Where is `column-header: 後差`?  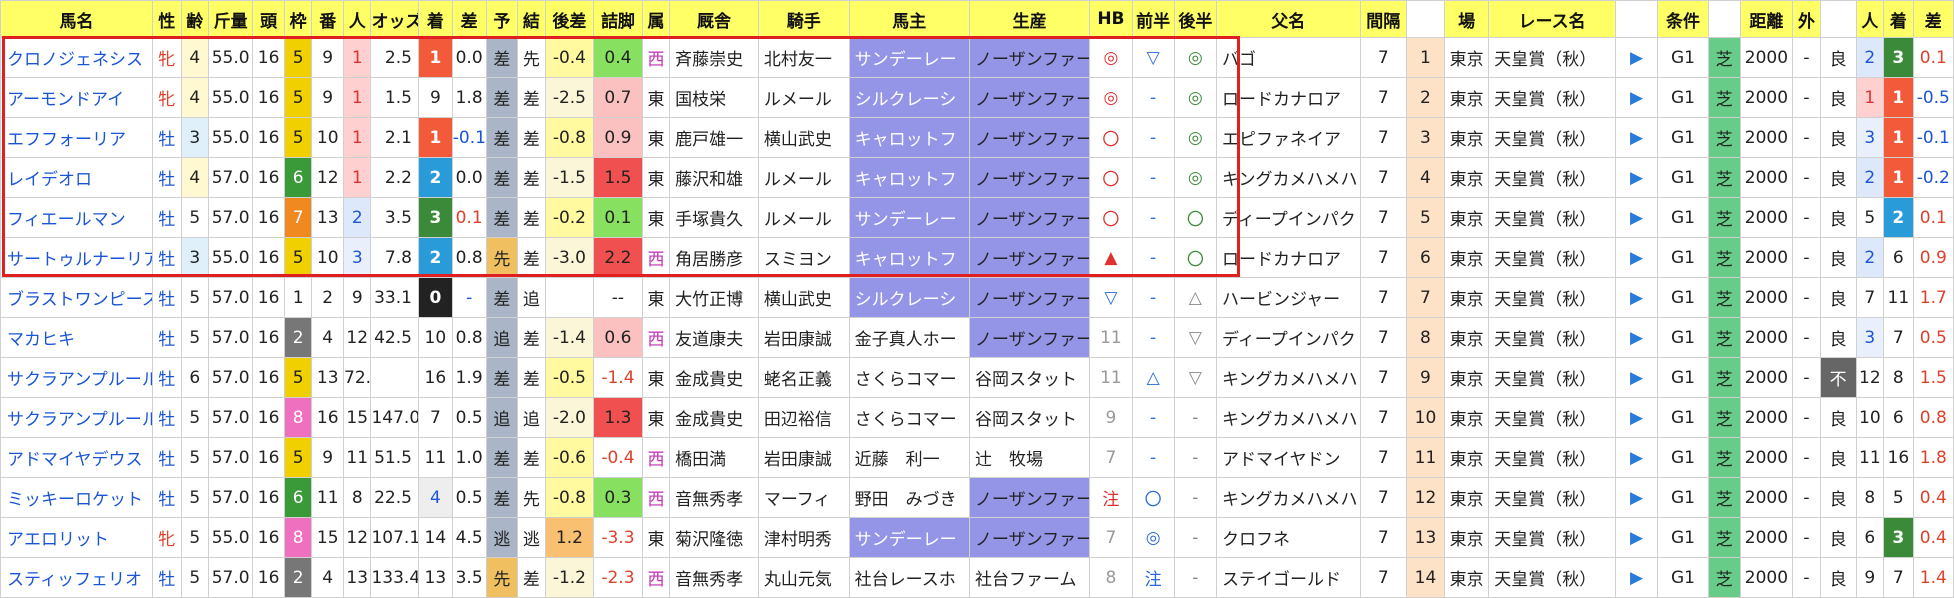
column-header: 後差 is located at coordinates (569, 19).